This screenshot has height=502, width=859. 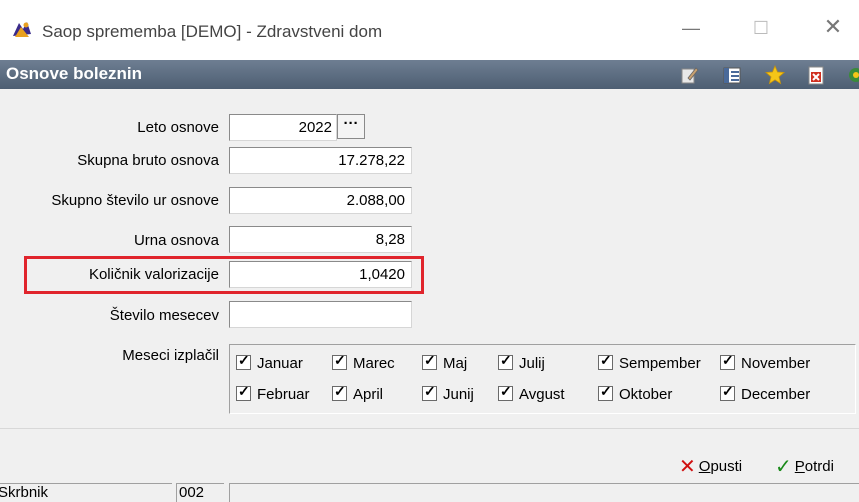 What do you see at coordinates (783, 467) in the screenshot?
I see `checkmark-icon: ✓` at bounding box center [783, 467].